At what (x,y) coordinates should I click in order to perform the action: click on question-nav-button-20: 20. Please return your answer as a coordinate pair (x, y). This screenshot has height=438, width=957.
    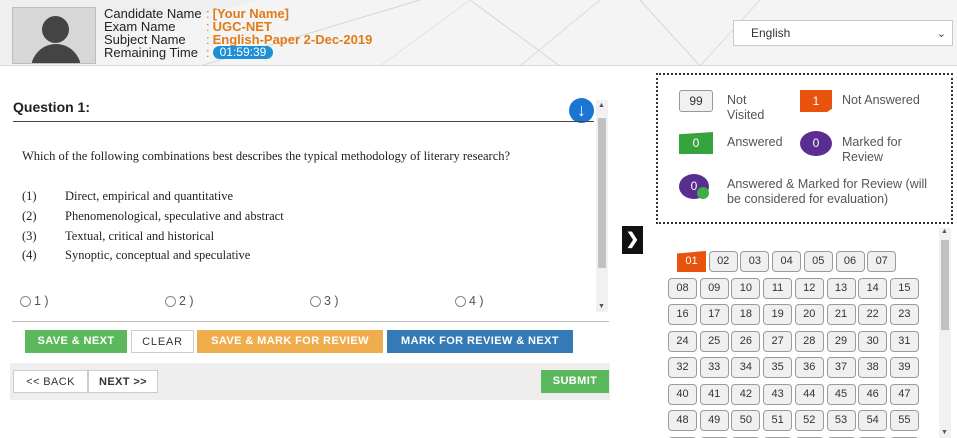
    Looking at the image, I should click on (809, 314).